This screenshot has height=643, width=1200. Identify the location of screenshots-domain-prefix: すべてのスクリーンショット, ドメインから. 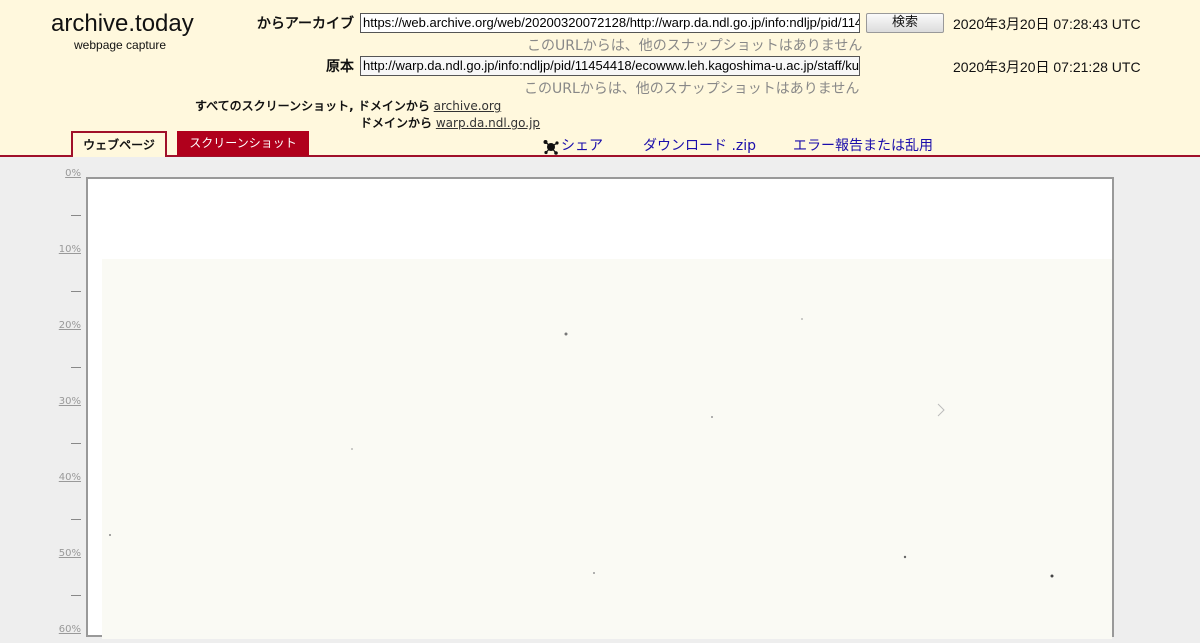
(312, 106).